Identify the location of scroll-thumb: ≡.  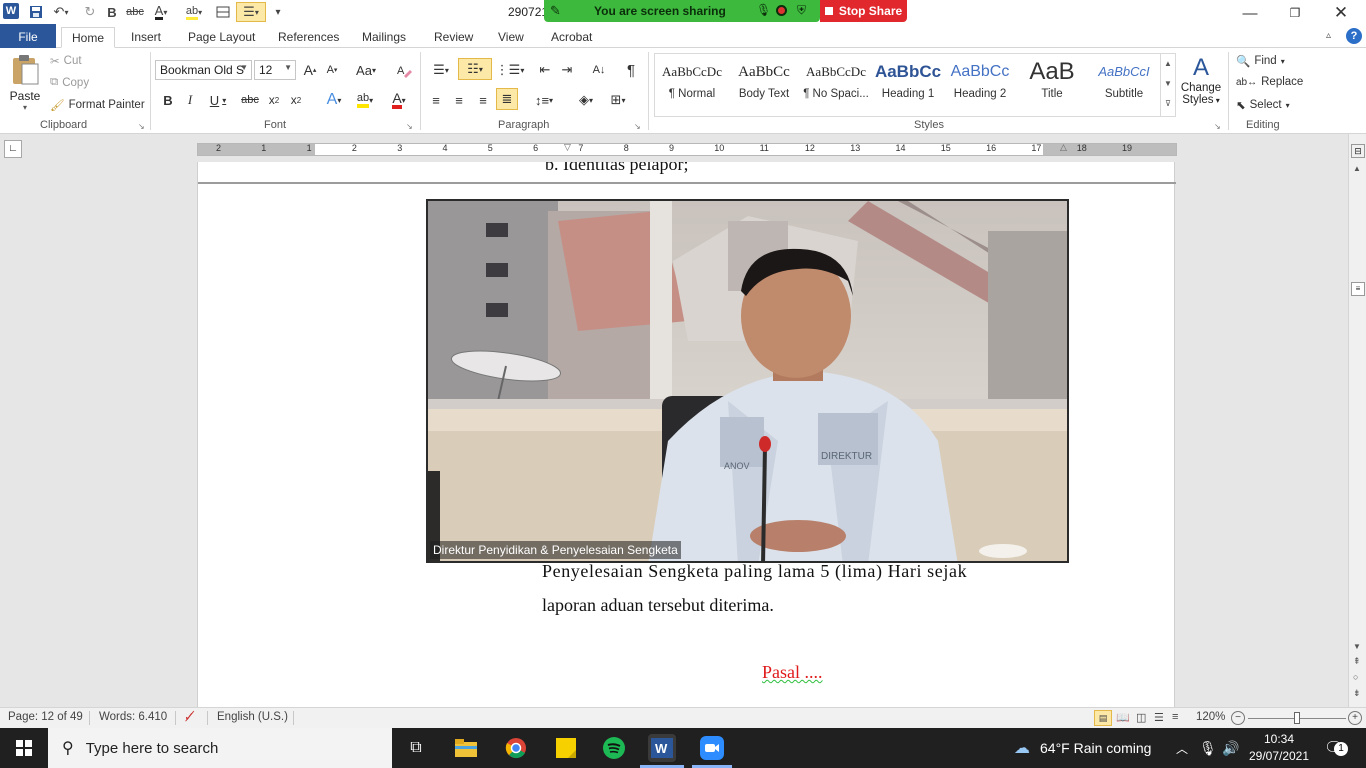
(1358, 289).